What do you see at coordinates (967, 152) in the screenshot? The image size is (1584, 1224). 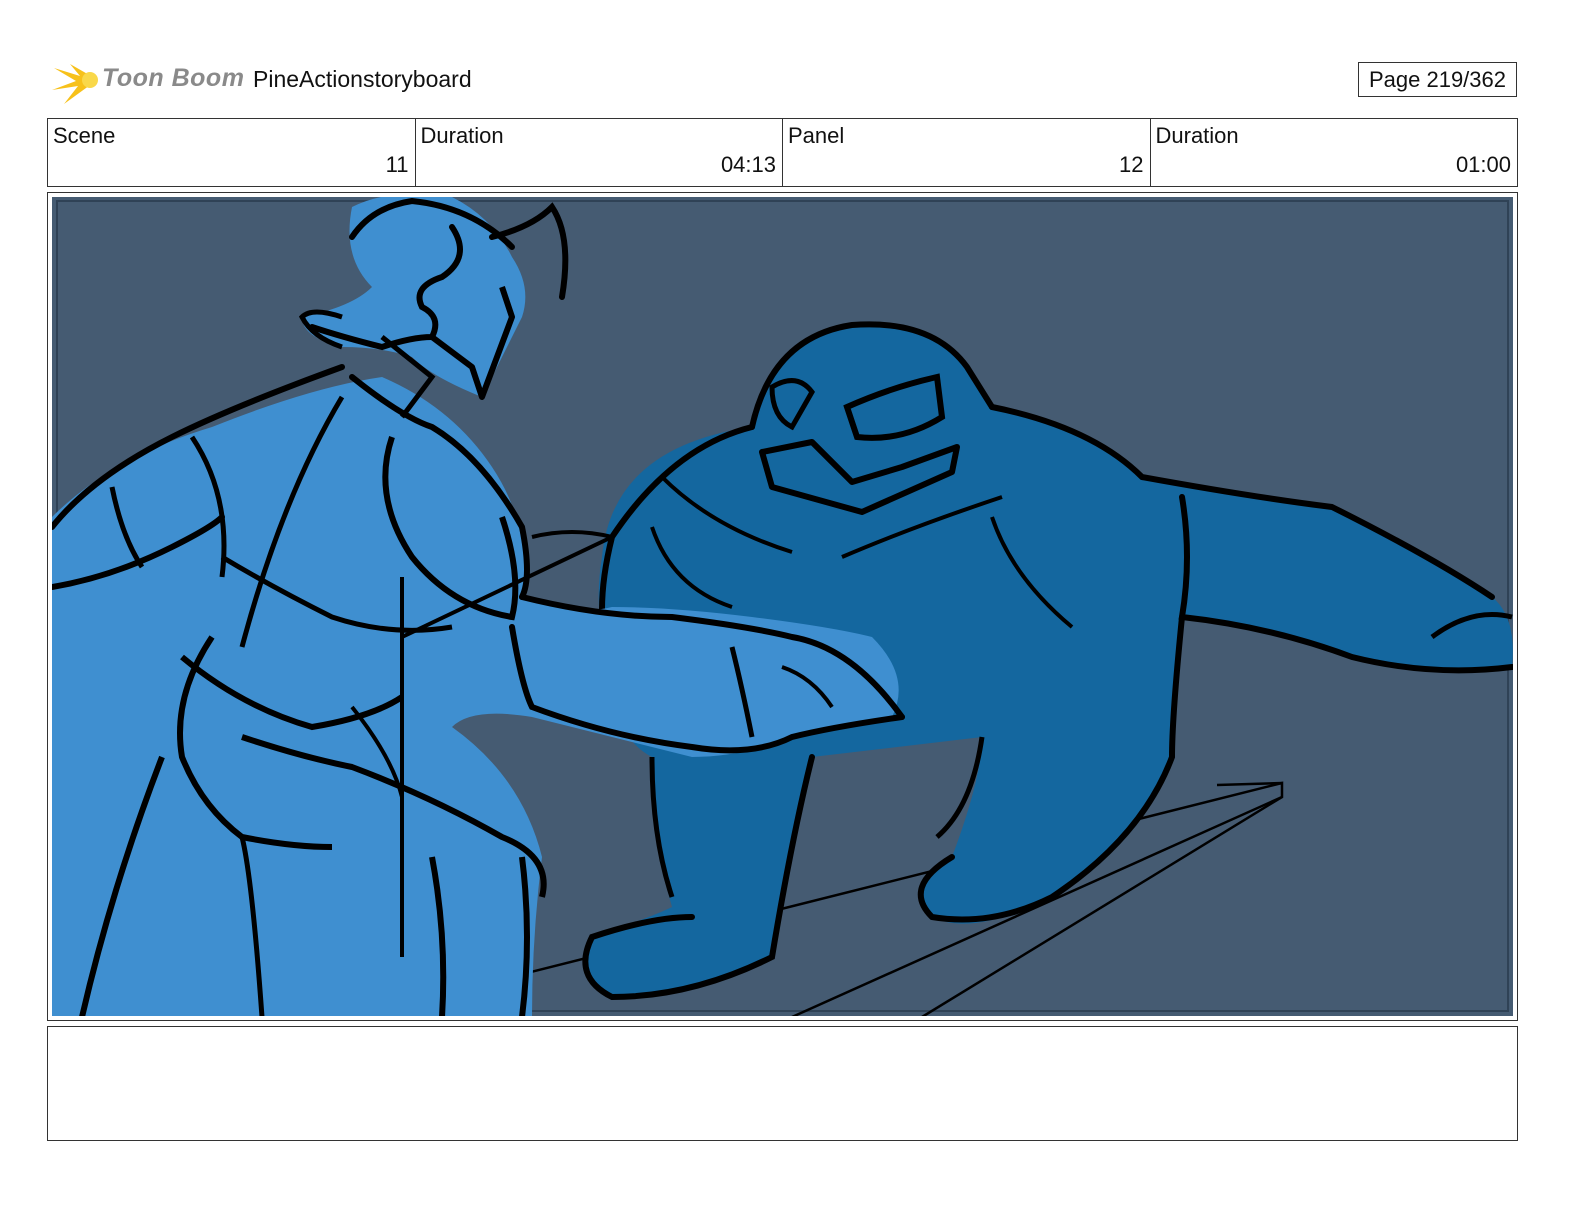 I see `panel-cell: Panel 12` at bounding box center [967, 152].